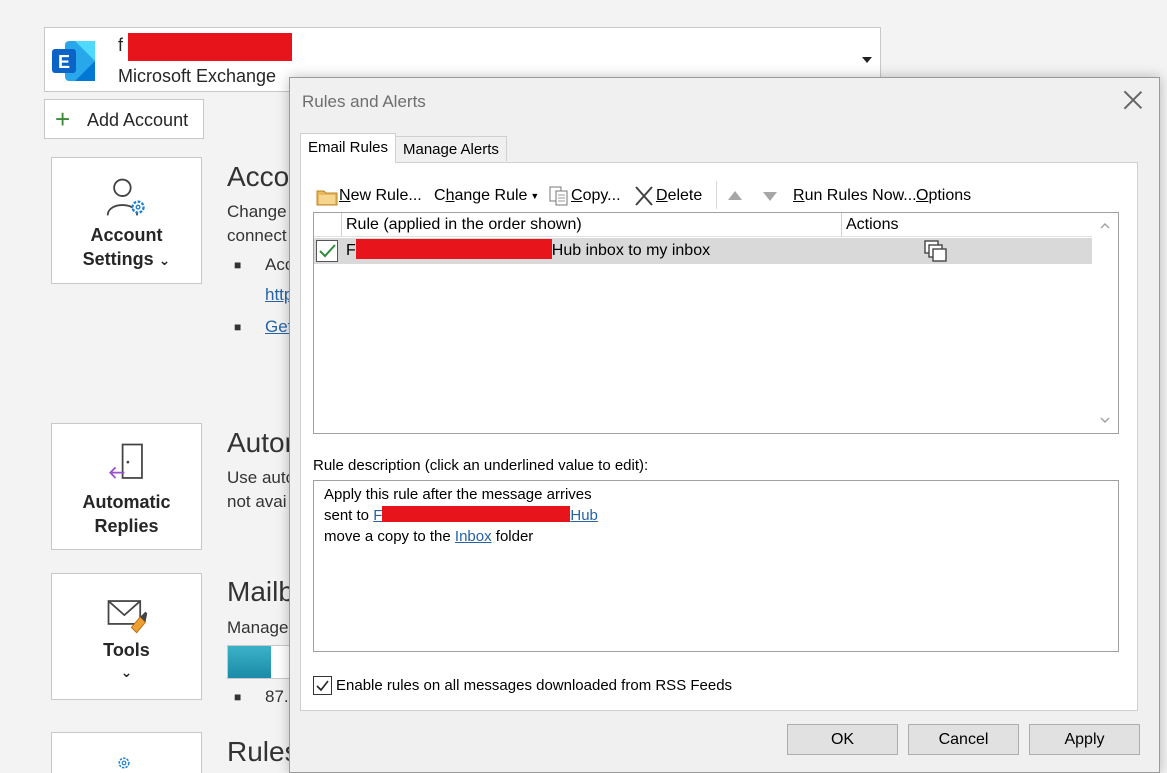 The image size is (1167, 773). Describe the element at coordinates (277, 696) in the screenshot. I see `bullet-text: 87.` at that location.